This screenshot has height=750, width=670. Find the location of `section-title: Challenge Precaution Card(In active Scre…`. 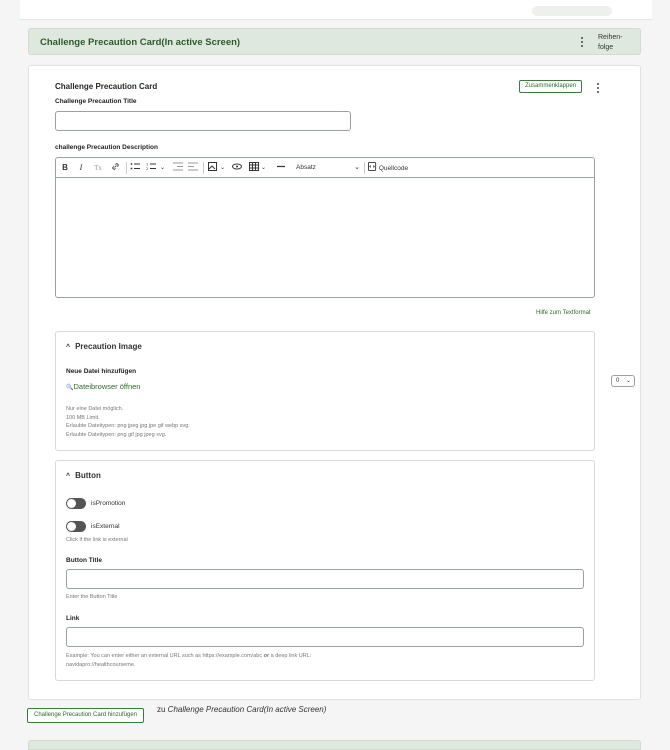

section-title: Challenge Precaution Card(In active Scre… is located at coordinates (140, 42).